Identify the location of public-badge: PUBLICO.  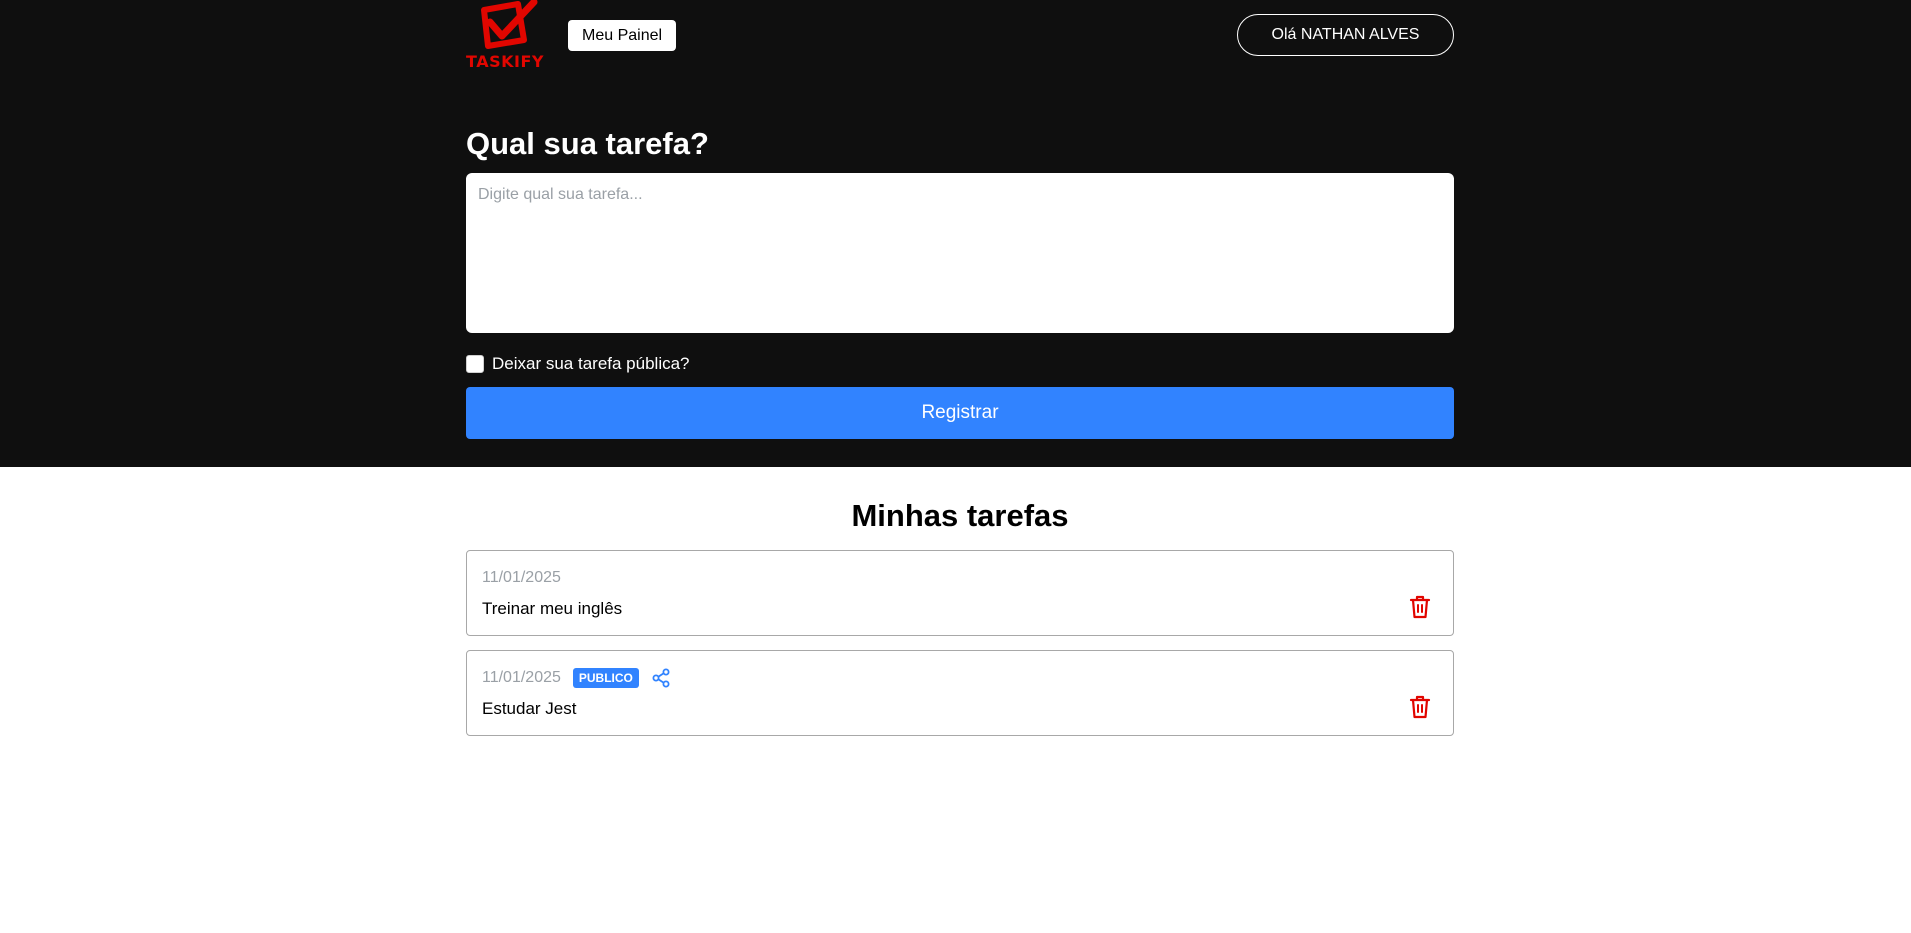
(605, 678).